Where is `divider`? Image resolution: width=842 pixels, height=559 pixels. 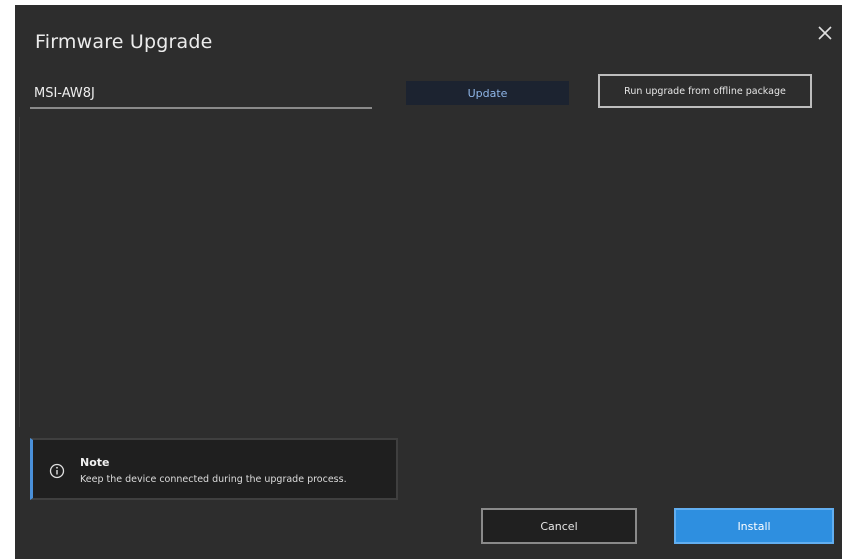 divider is located at coordinates (19, 272).